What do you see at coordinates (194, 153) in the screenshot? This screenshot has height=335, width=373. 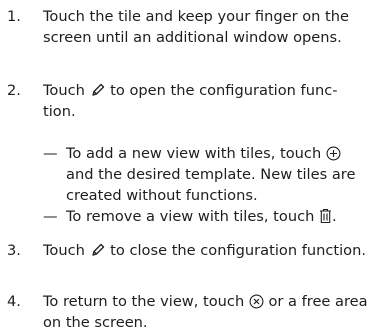 I see `sub-item-text-part: To add a new view with tiles, touch` at bounding box center [194, 153].